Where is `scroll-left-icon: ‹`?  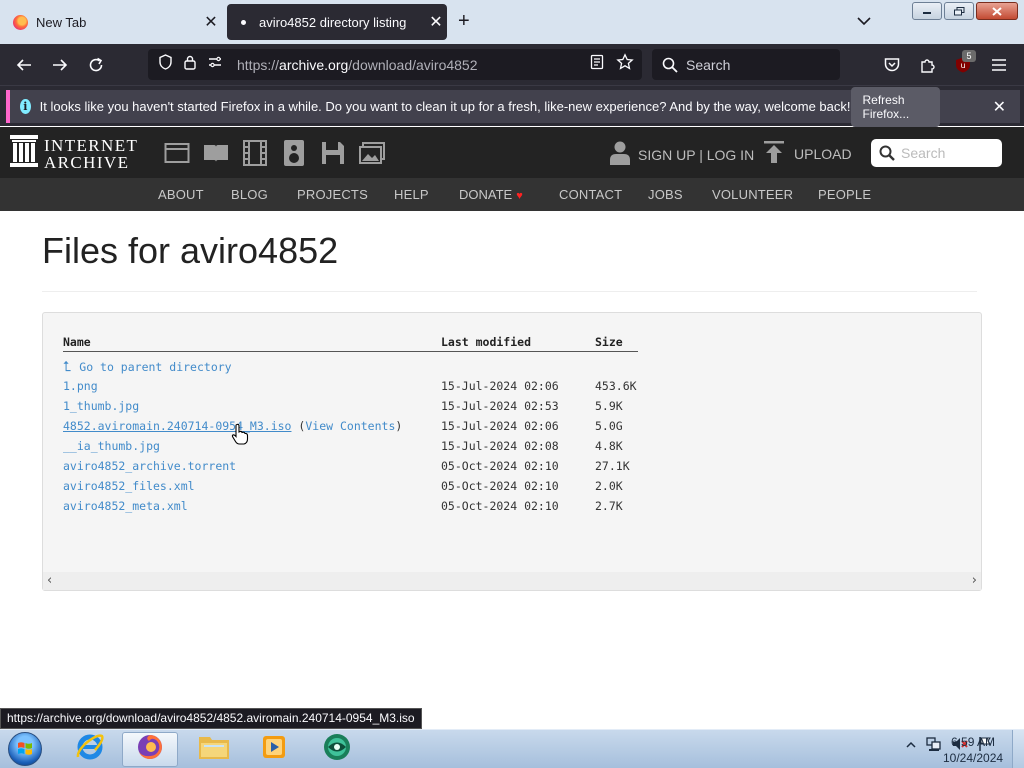 scroll-left-icon: ‹ is located at coordinates (49, 580).